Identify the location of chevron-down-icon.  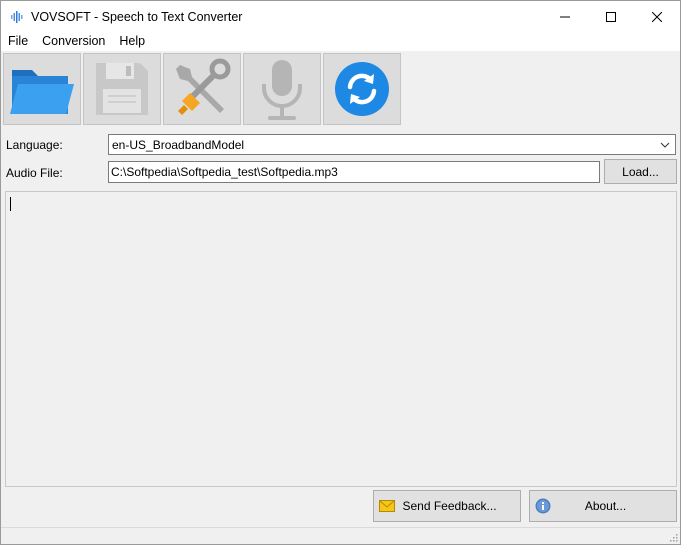
(665, 145).